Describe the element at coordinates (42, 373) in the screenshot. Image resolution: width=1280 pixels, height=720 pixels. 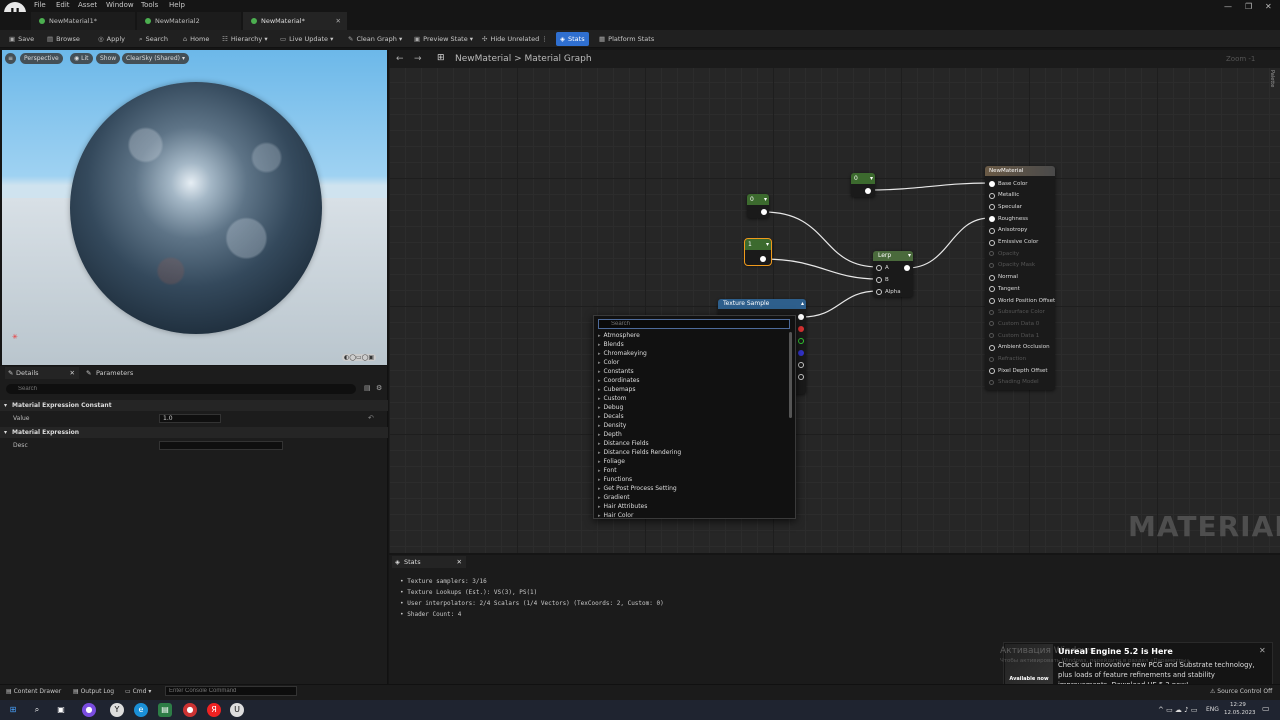
I see `tab-details: ✎ Details ✕` at that location.